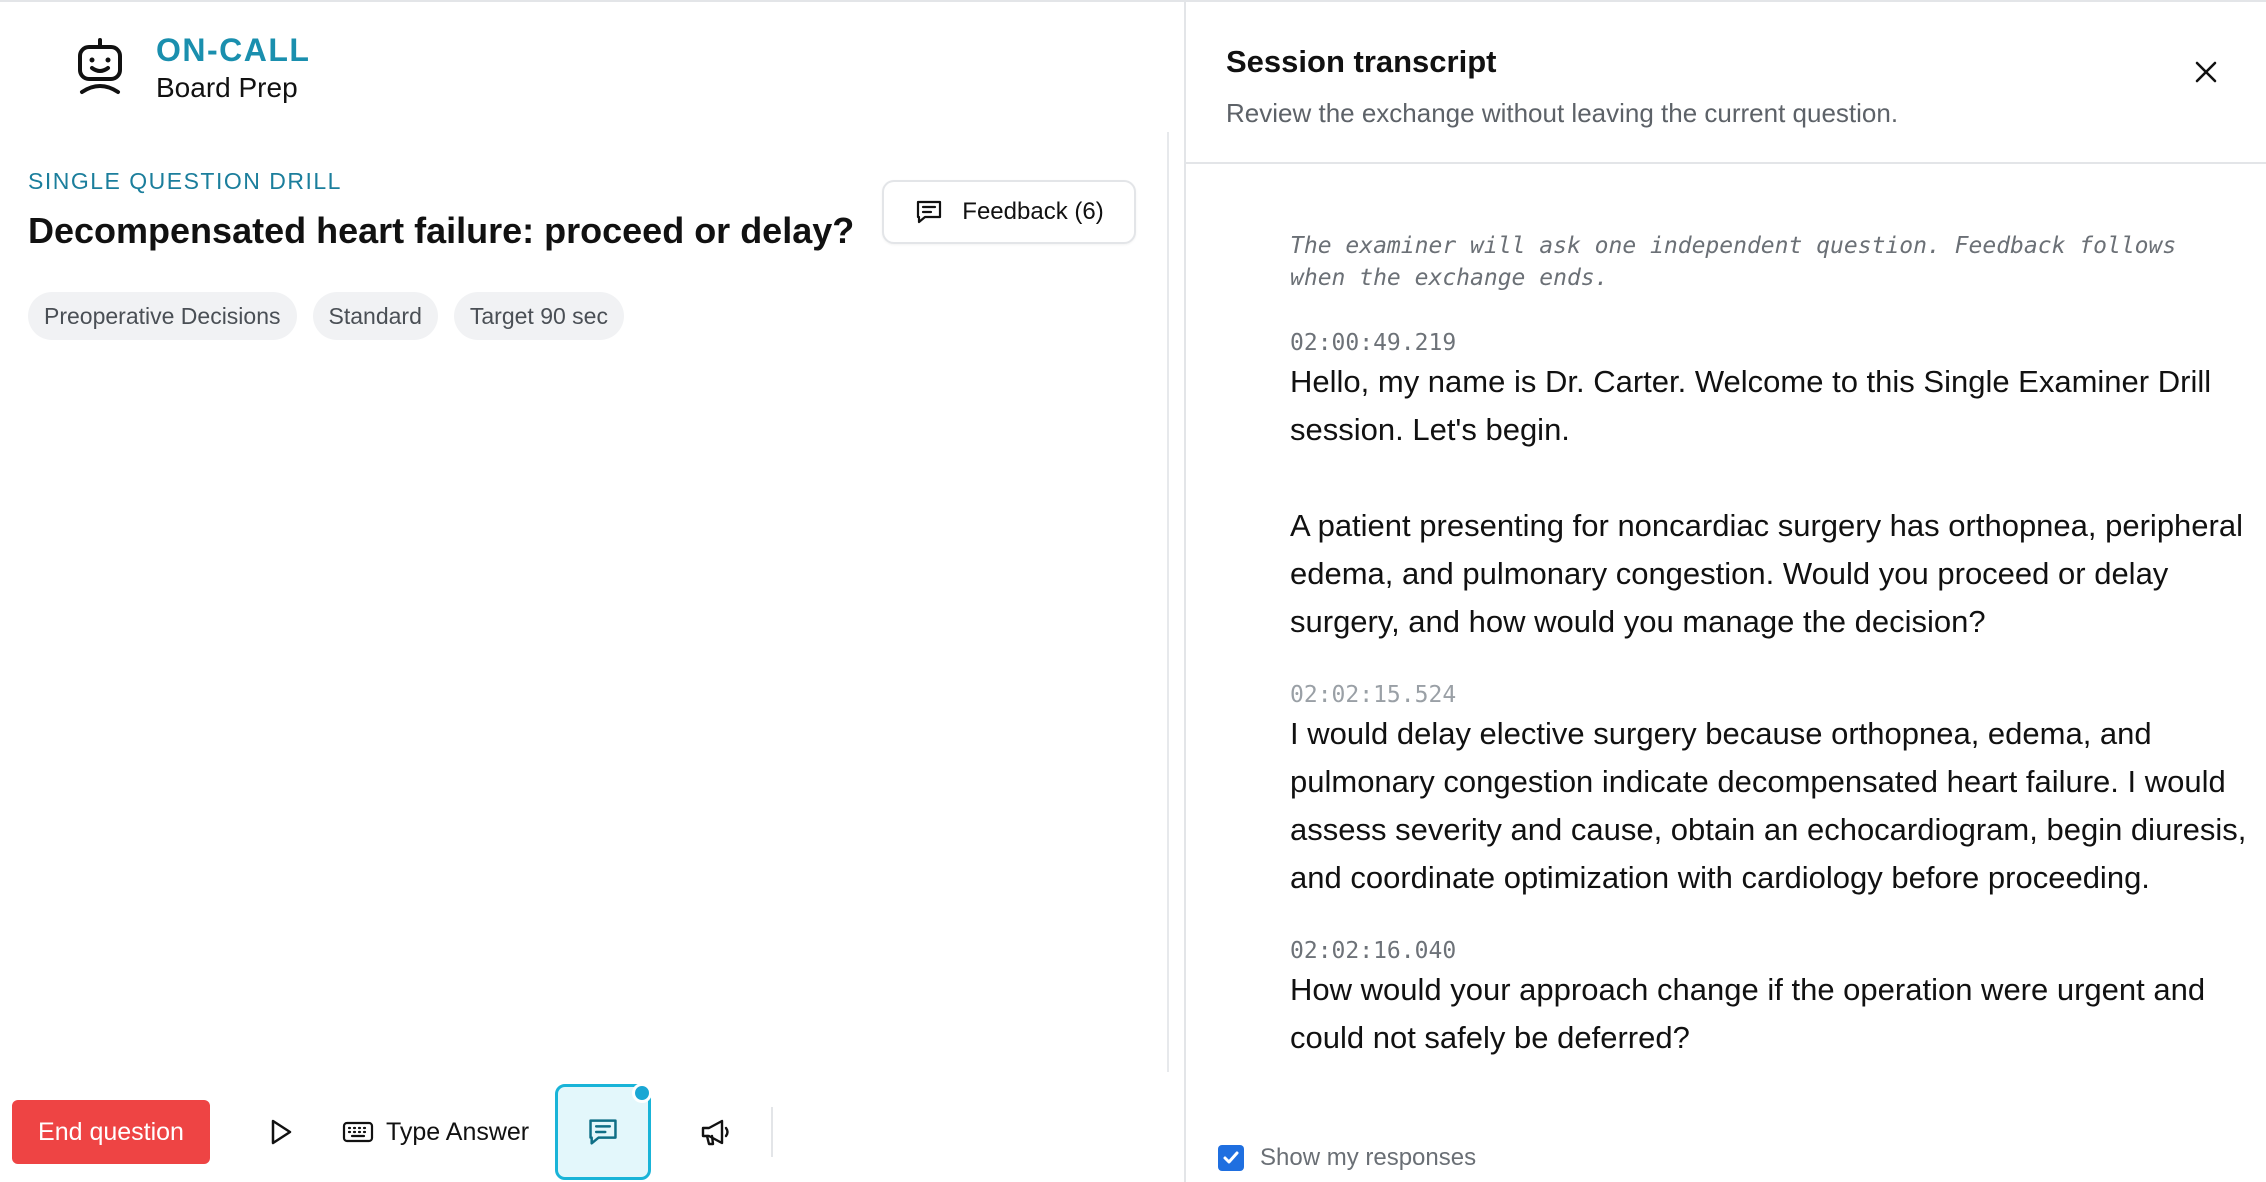 This screenshot has height=1182, width=2266. Describe the element at coordinates (538, 316) in the screenshot. I see `tag-target-time: Target 90 sec` at that location.